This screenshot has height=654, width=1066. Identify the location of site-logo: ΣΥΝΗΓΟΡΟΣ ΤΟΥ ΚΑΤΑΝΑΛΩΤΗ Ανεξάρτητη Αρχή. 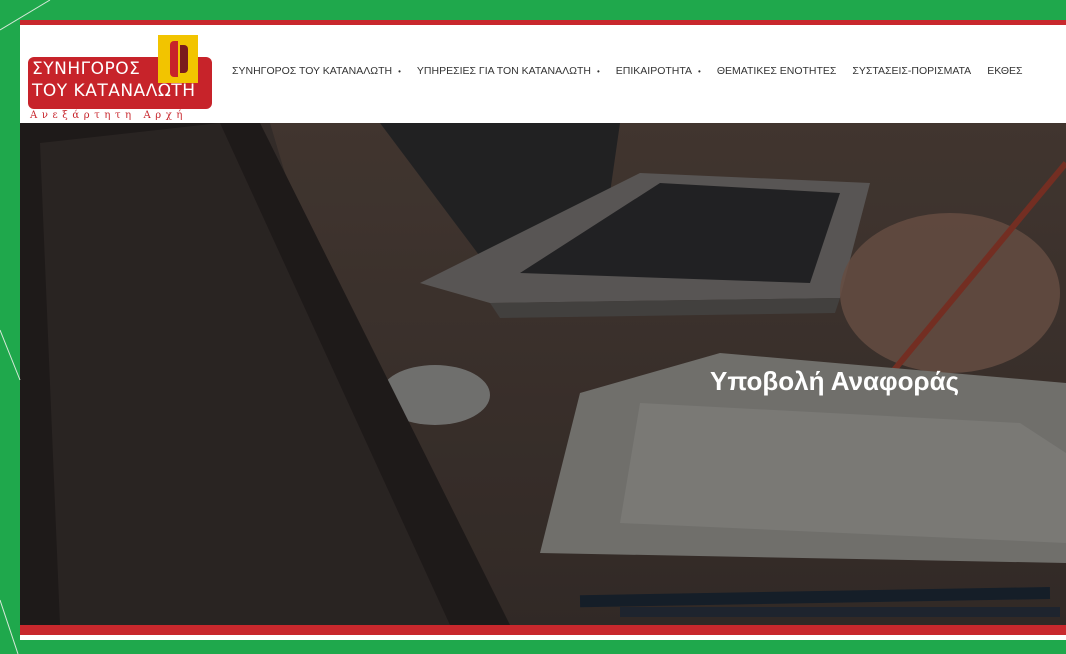
(121, 78).